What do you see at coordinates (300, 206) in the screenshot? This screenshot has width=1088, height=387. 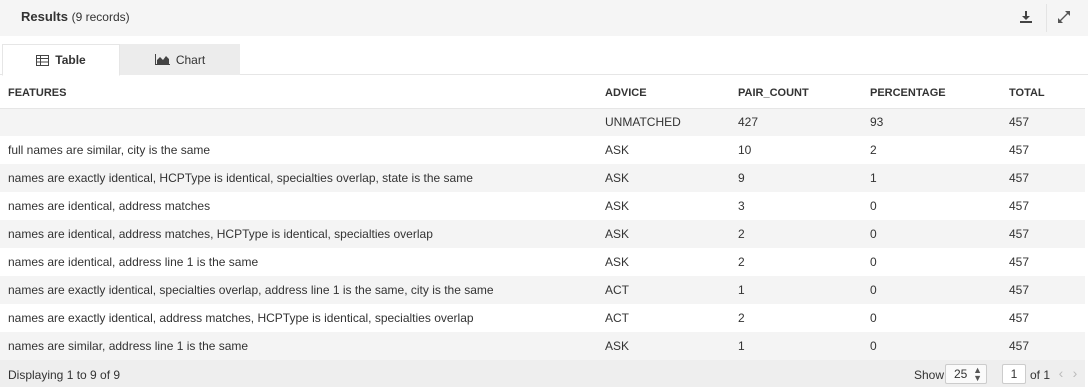 I see `cell-features: names are identical, address matches` at bounding box center [300, 206].